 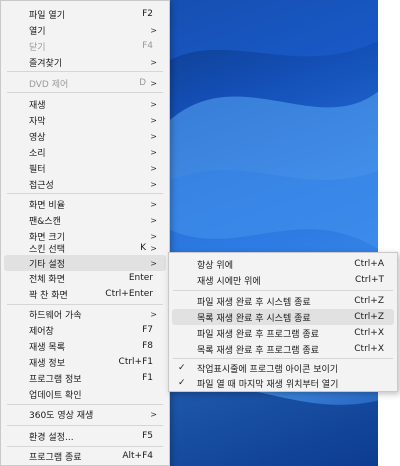 What do you see at coordinates (85, 120) in the screenshot?
I see `menu-item-subtitles: 자막 >` at bounding box center [85, 120].